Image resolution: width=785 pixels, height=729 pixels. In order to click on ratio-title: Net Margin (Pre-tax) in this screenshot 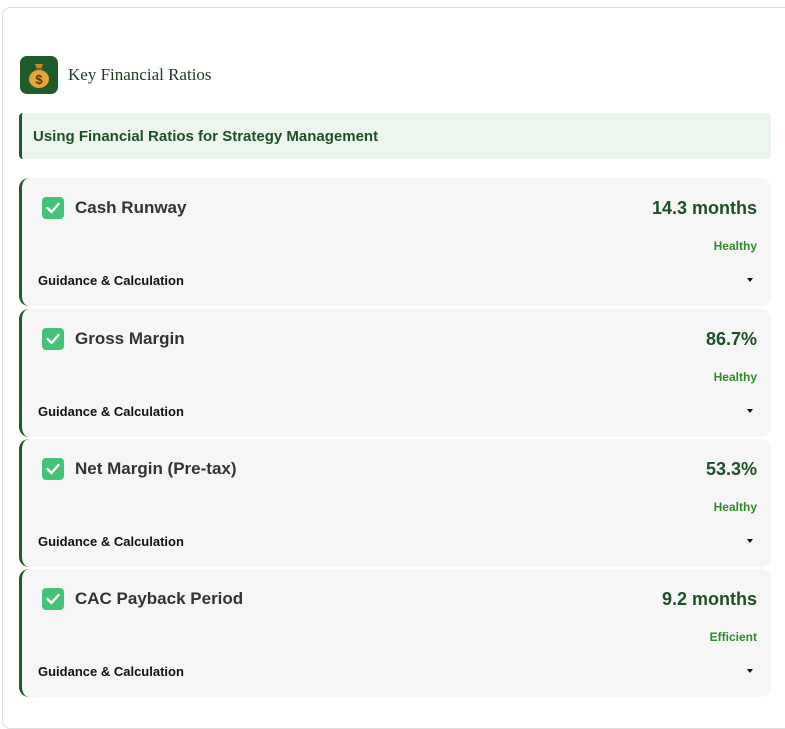, I will do `click(156, 468)`.